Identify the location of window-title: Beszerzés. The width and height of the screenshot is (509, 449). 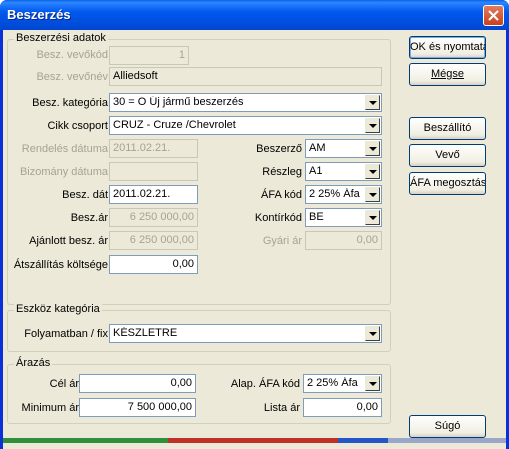
(39, 14).